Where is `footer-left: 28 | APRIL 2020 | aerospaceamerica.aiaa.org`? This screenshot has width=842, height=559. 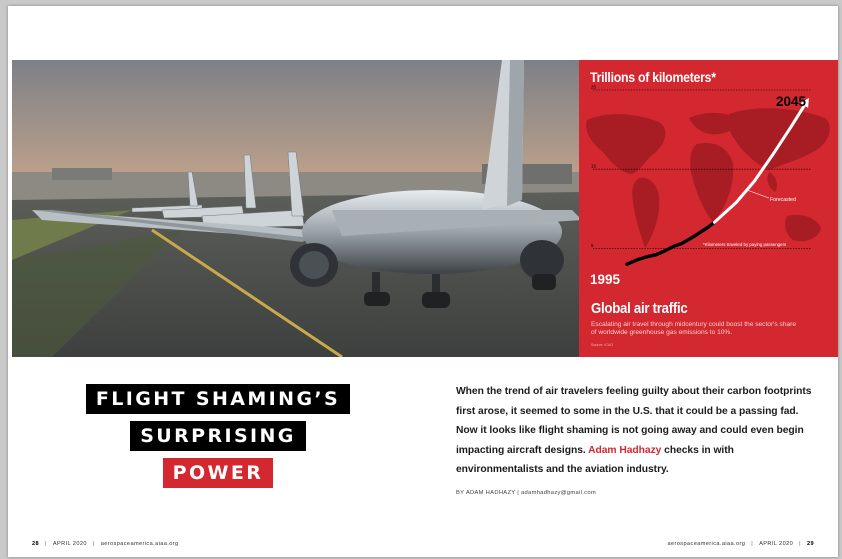
footer-left: 28 | APRIL 2020 | aerospaceamerica.aiaa.org is located at coordinates (105, 544).